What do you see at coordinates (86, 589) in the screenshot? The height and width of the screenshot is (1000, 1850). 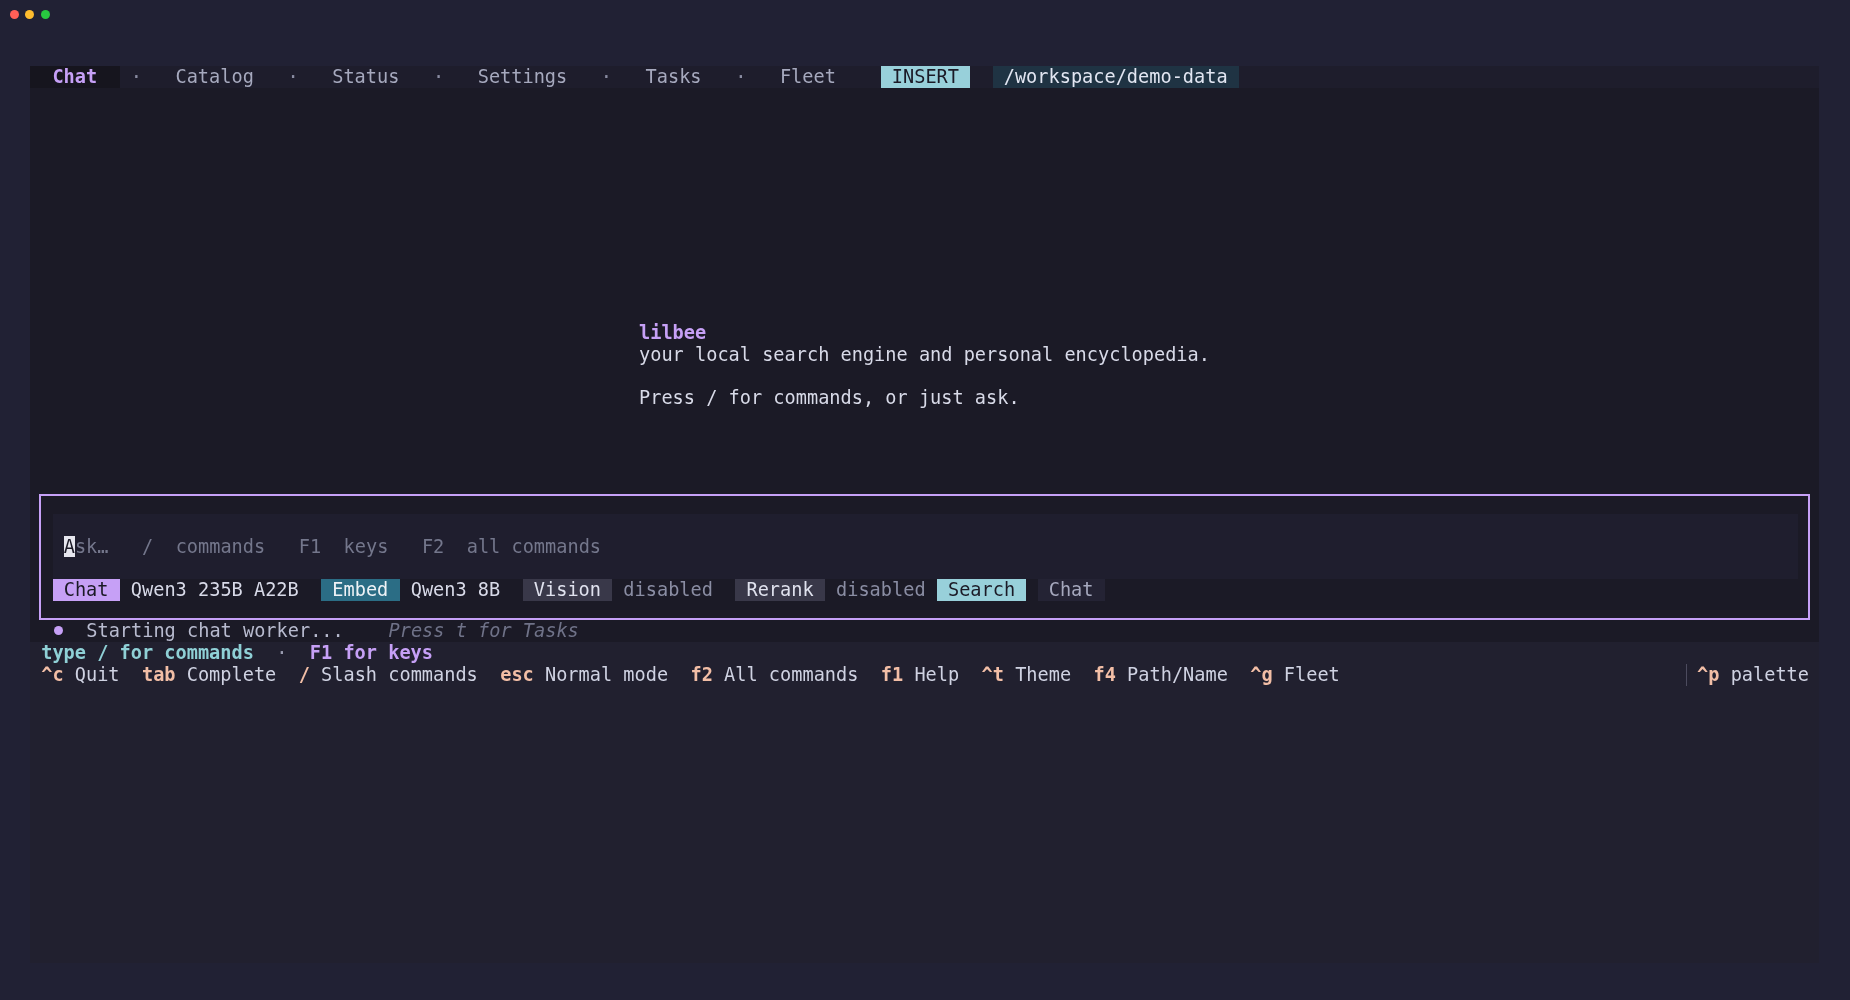 I see `model-role-label: Chat` at bounding box center [86, 589].